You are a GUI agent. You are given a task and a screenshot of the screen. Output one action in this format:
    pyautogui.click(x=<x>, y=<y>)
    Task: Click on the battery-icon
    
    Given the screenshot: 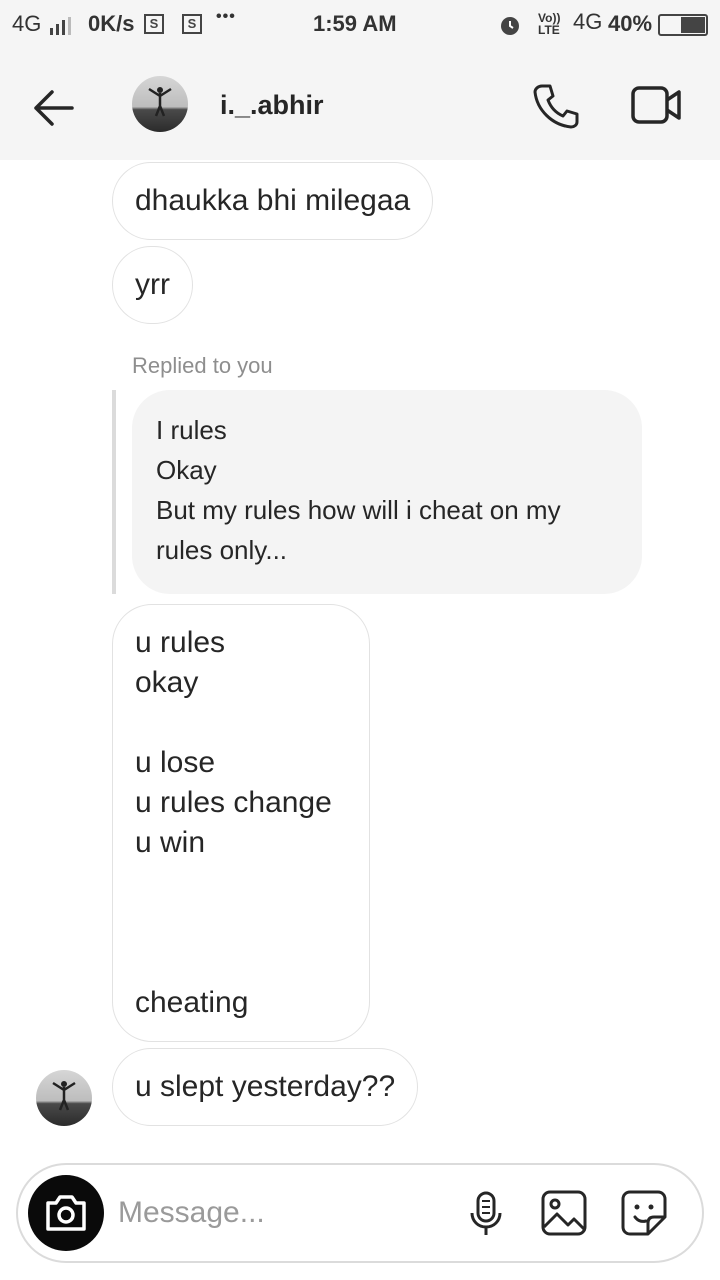 What is the action you would take?
    pyautogui.click(x=683, y=25)
    